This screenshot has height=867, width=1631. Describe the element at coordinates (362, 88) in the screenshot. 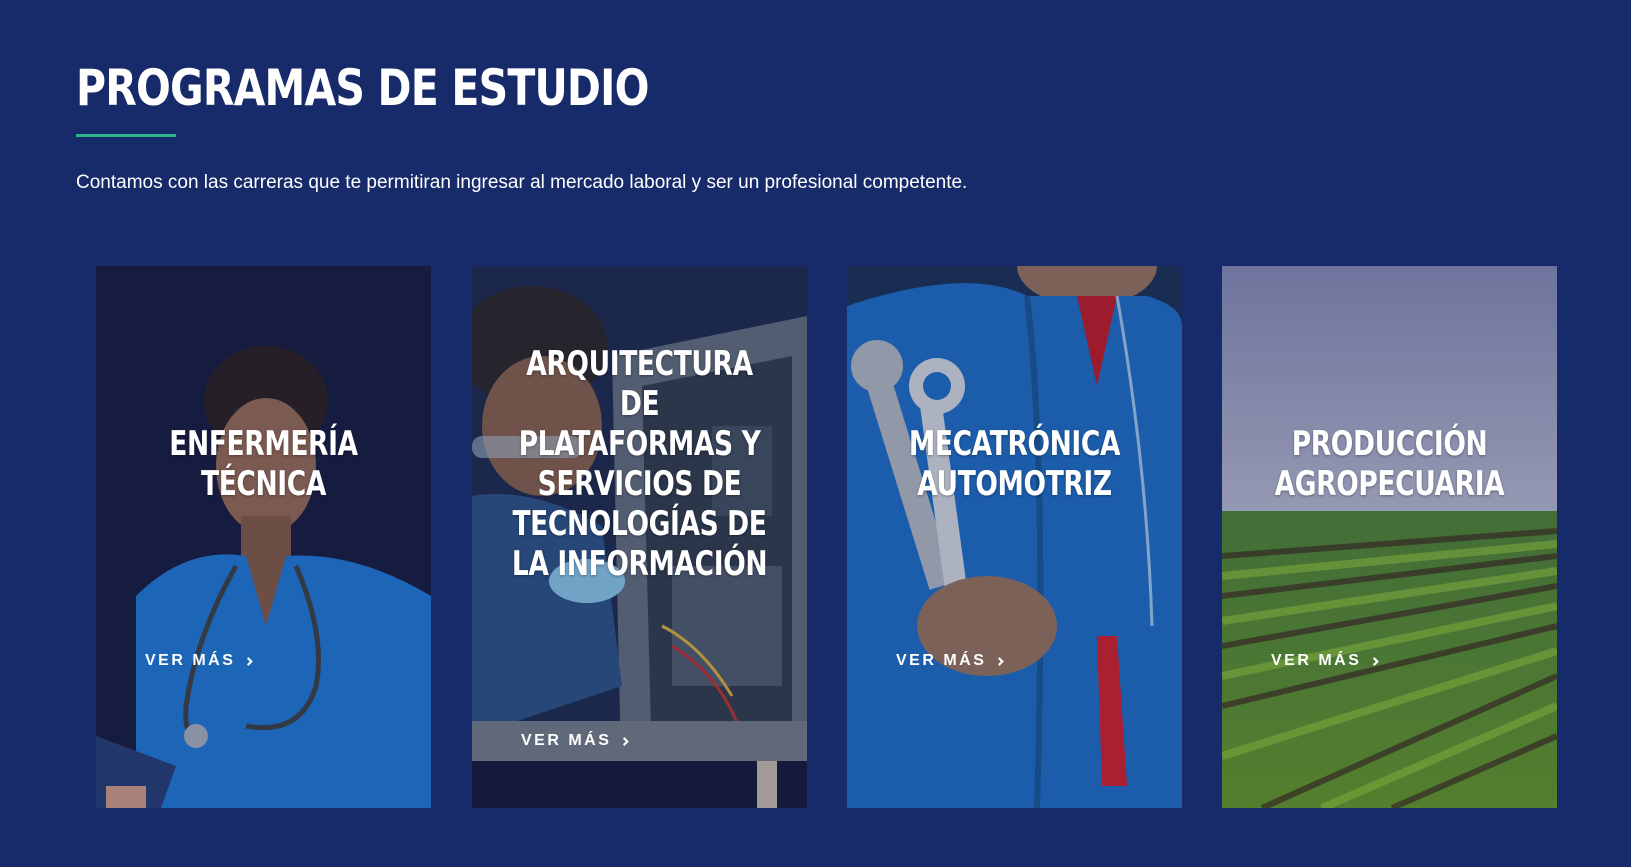

I see `page-title: PROGRAMAS DE ESTUDIO` at that location.